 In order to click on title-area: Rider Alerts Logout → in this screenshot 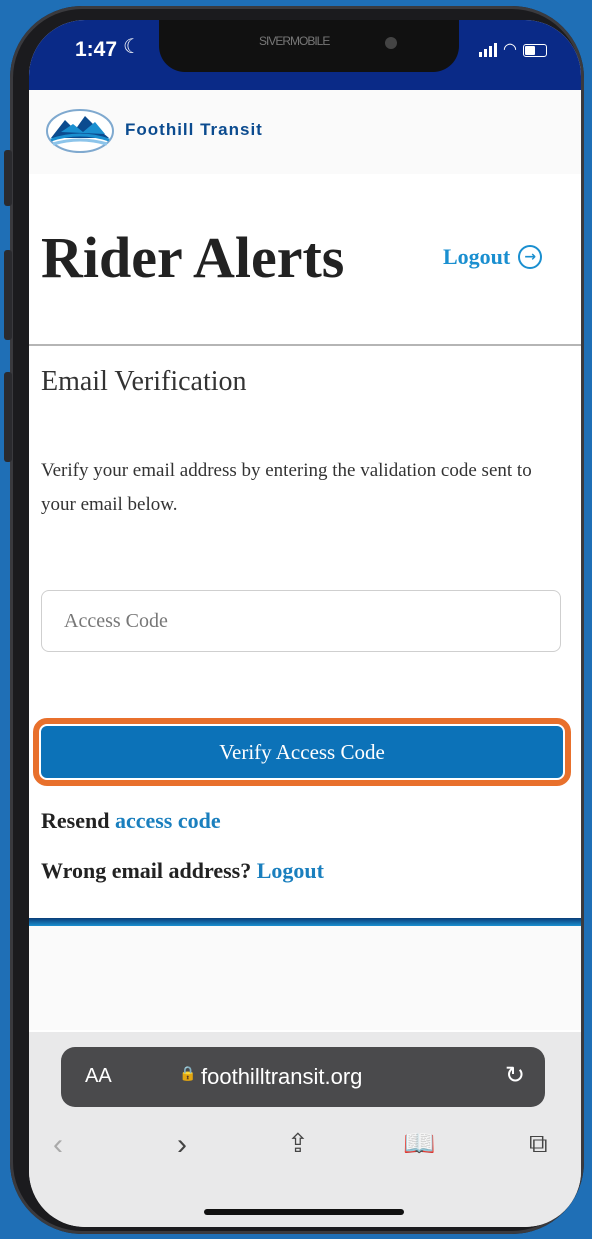, I will do `click(305, 260)`.